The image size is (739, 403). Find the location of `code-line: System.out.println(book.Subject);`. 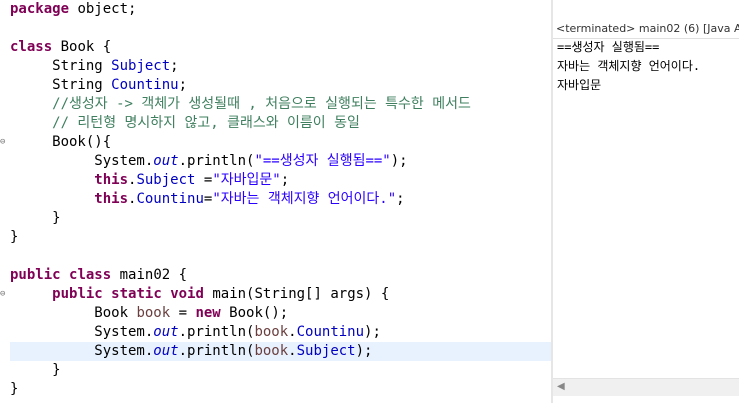

code-line: System.out.println(book.Subject); is located at coordinates (191, 351).